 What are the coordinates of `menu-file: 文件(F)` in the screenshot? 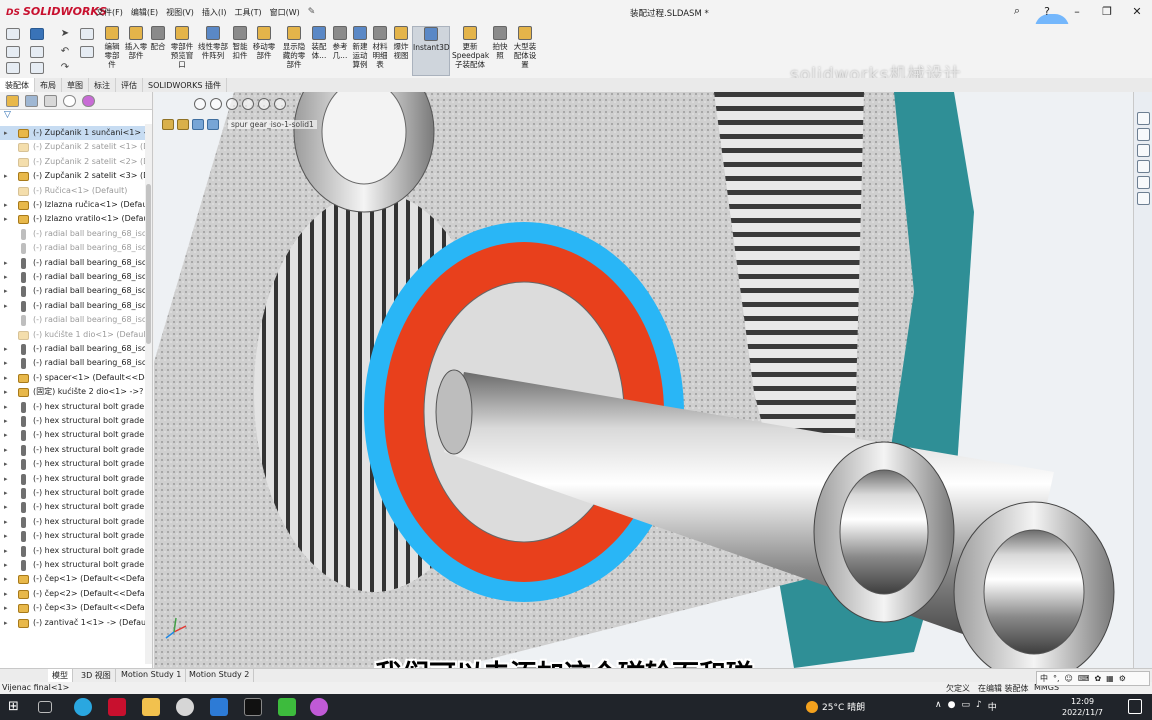 It's located at (109, 12).